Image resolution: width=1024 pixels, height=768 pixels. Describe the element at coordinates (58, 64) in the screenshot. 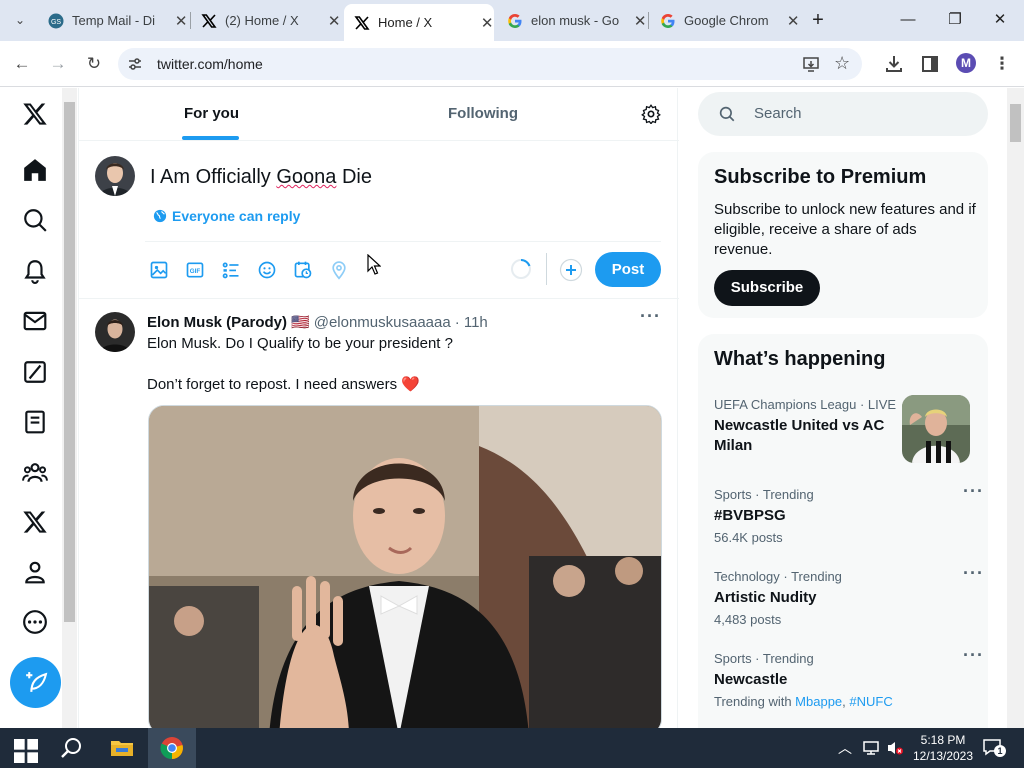

I see `forward-icon: →` at that location.